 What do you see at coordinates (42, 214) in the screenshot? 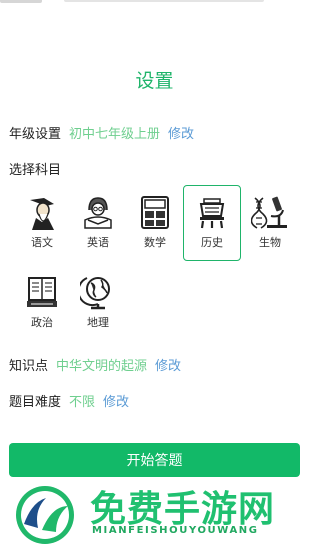
I see `scholar-icon` at bounding box center [42, 214].